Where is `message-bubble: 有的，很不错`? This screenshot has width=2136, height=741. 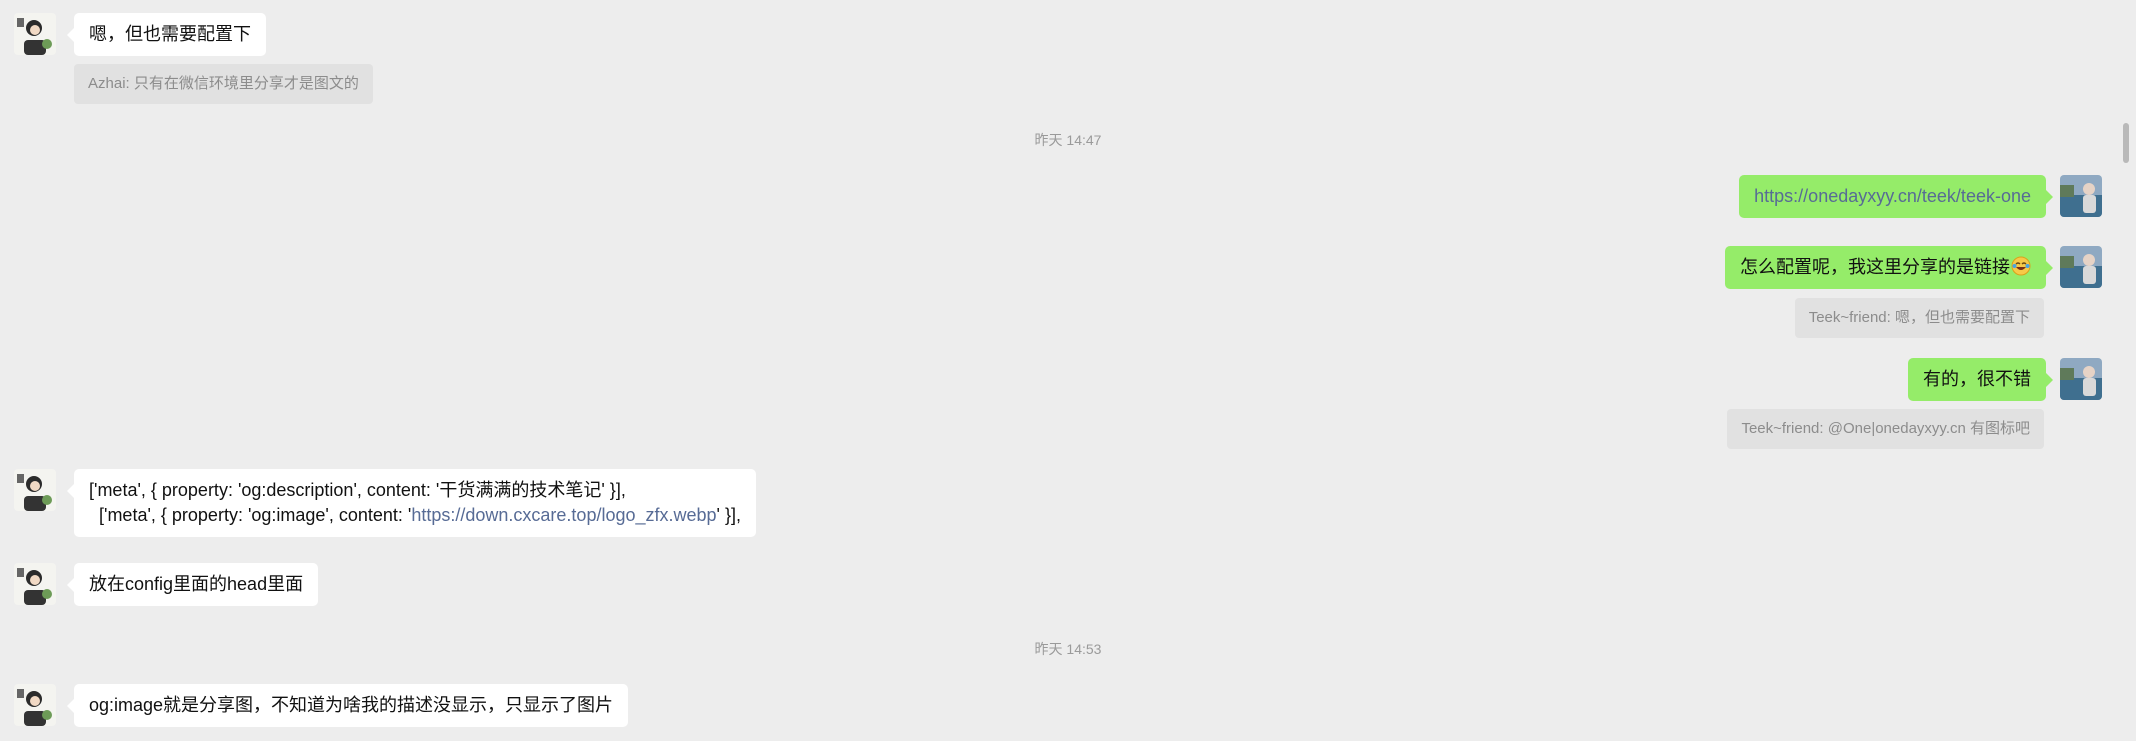 message-bubble: 有的，很不错 is located at coordinates (1980, 379).